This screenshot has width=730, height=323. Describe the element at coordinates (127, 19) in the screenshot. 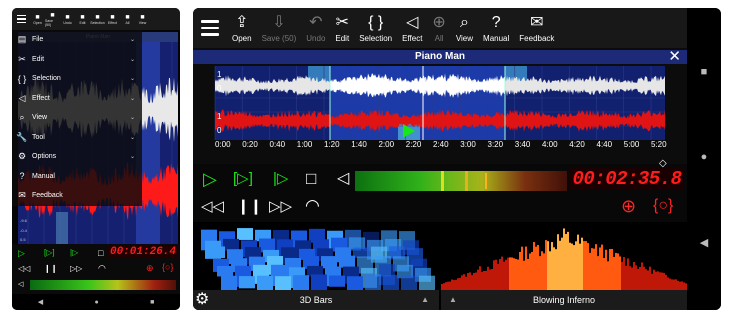

I see `portrait-toolbar-button: ■ All` at that location.